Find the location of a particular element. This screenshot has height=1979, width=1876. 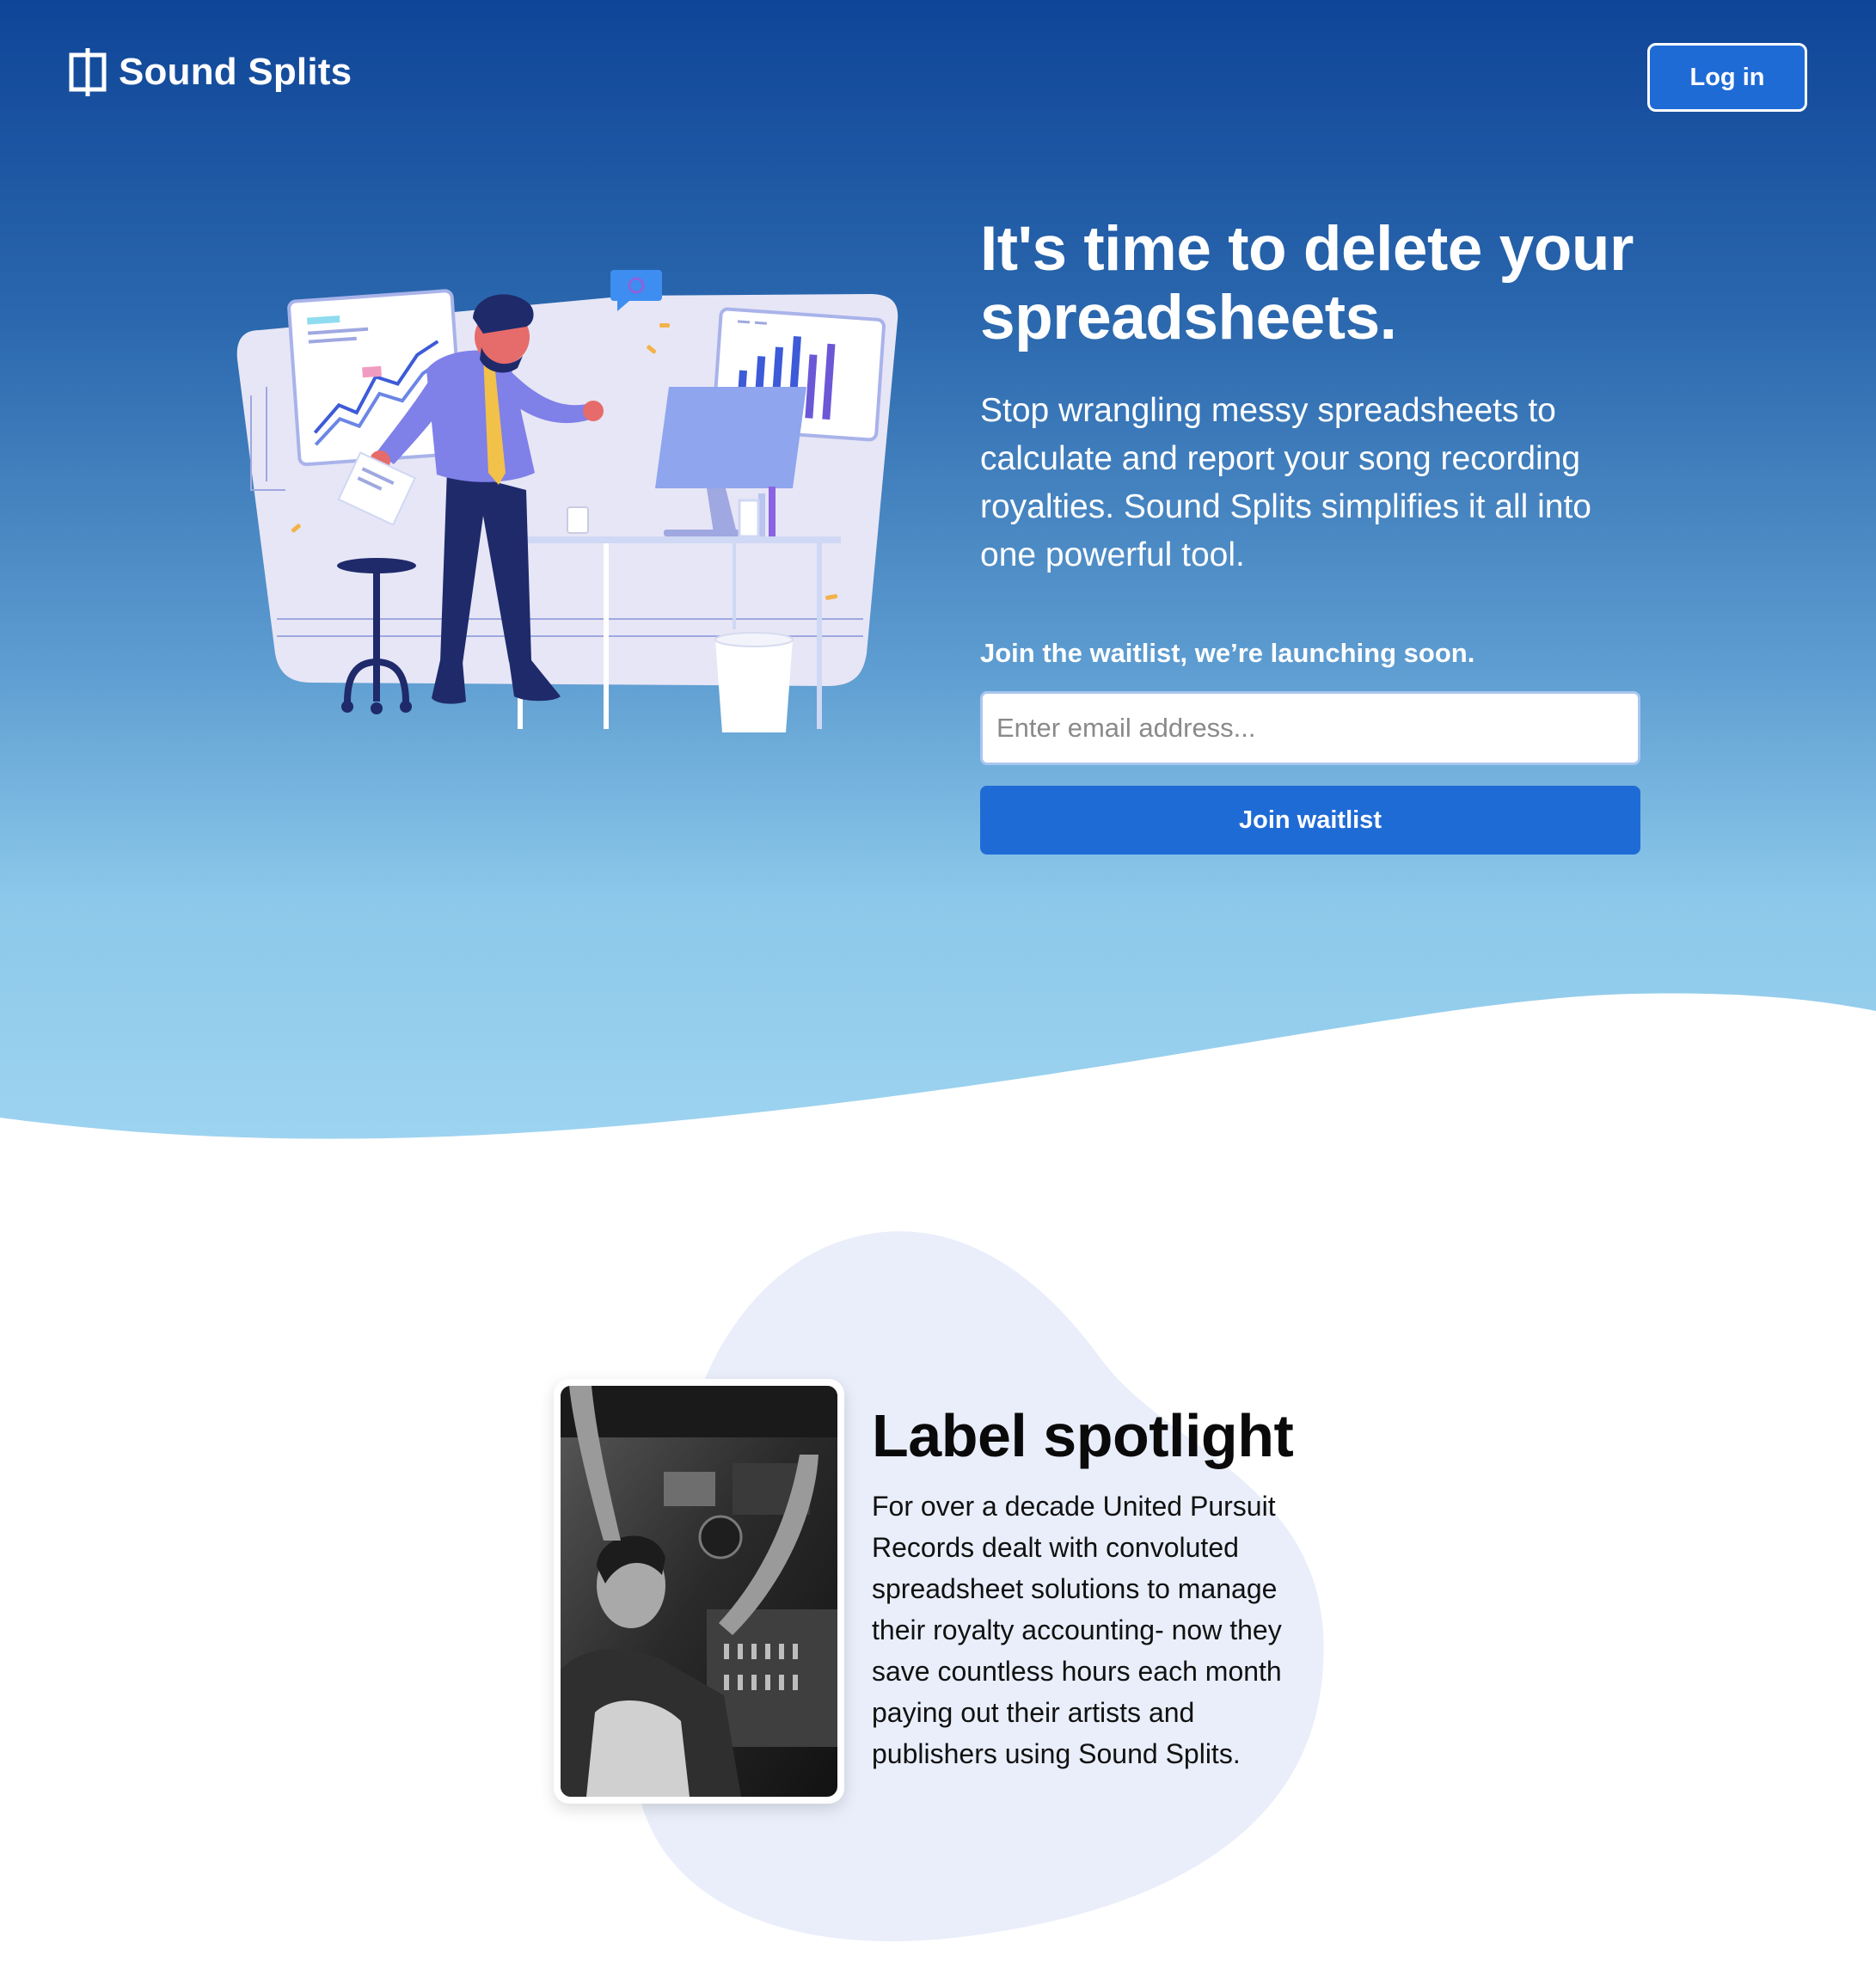

hero-title: It's time to delete your spreadsheets. is located at coordinates (1307, 283).